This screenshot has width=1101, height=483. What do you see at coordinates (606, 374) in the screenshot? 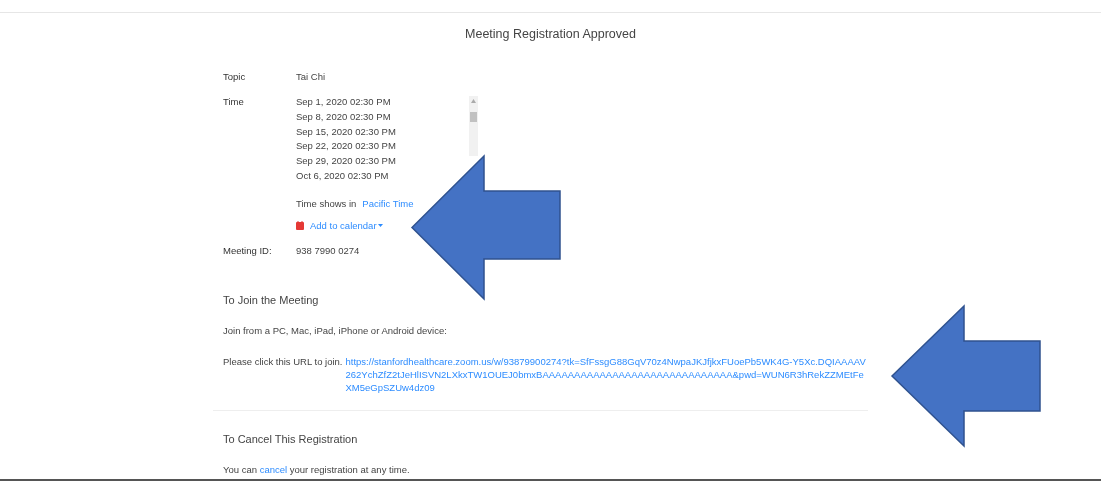
I see `join-url-link: https://stanfordhealthcare.zoom.us/w/93879900274?tk=SfFssgG88GqV70z4NwpaJKJfjkxFUoePb5WK4G-Y5Xc.DQIAAAAV262YchZfZ2tJeHlISVN2LXkxTW1OUEJ0bmxBAAAAAAAAAAAAAAAAAAAAAAAAAAAAAA&pwd=WUN6R3hRekZZMEtFeXM5eGpSZUw4dz09` at bounding box center [606, 374].